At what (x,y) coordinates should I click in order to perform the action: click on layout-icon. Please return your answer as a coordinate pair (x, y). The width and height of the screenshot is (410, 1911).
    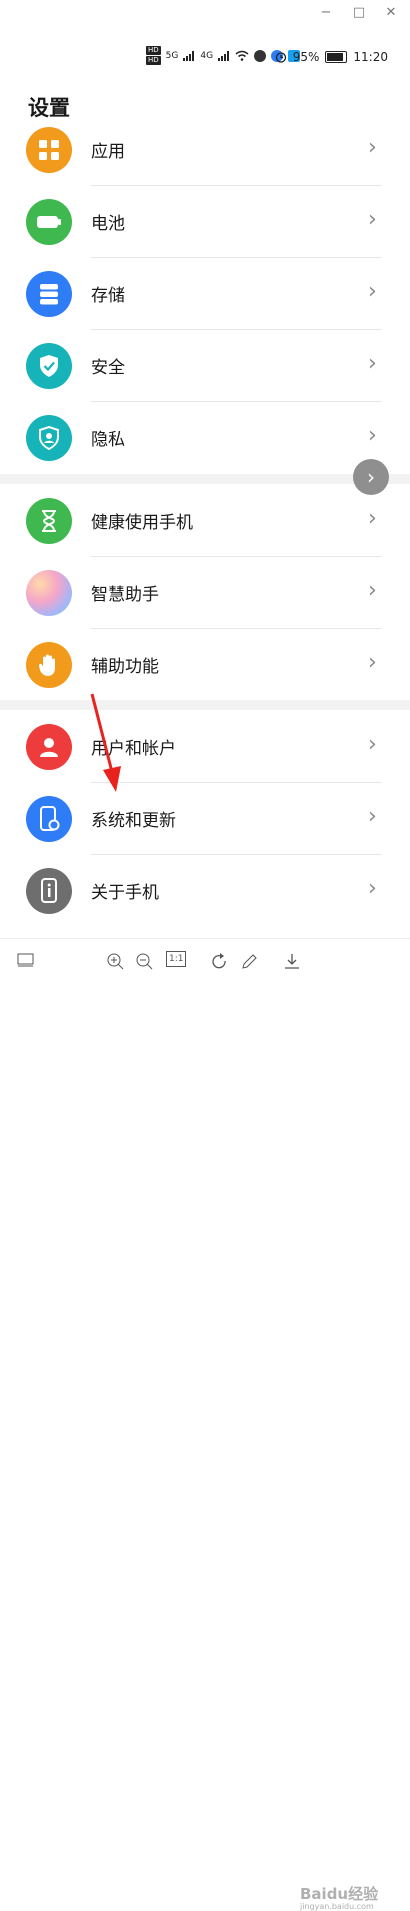
    Looking at the image, I should click on (26, 961).